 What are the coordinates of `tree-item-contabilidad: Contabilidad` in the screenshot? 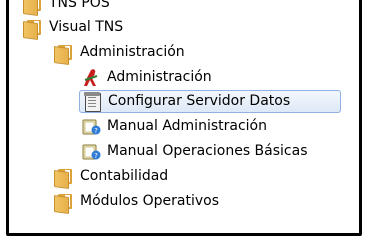 It's located at (113, 177).